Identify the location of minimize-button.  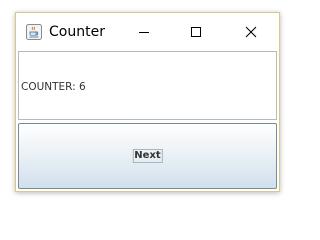
(144, 32).